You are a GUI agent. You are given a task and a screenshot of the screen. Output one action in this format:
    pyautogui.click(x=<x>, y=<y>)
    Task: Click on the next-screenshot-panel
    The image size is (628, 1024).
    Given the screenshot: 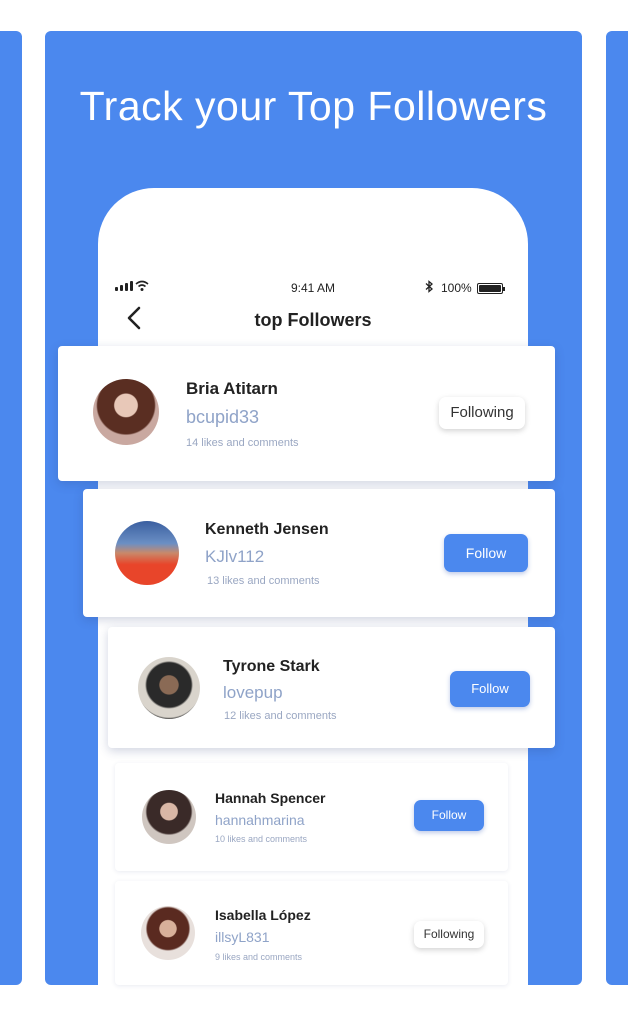 What is the action you would take?
    pyautogui.click(x=617, y=508)
    